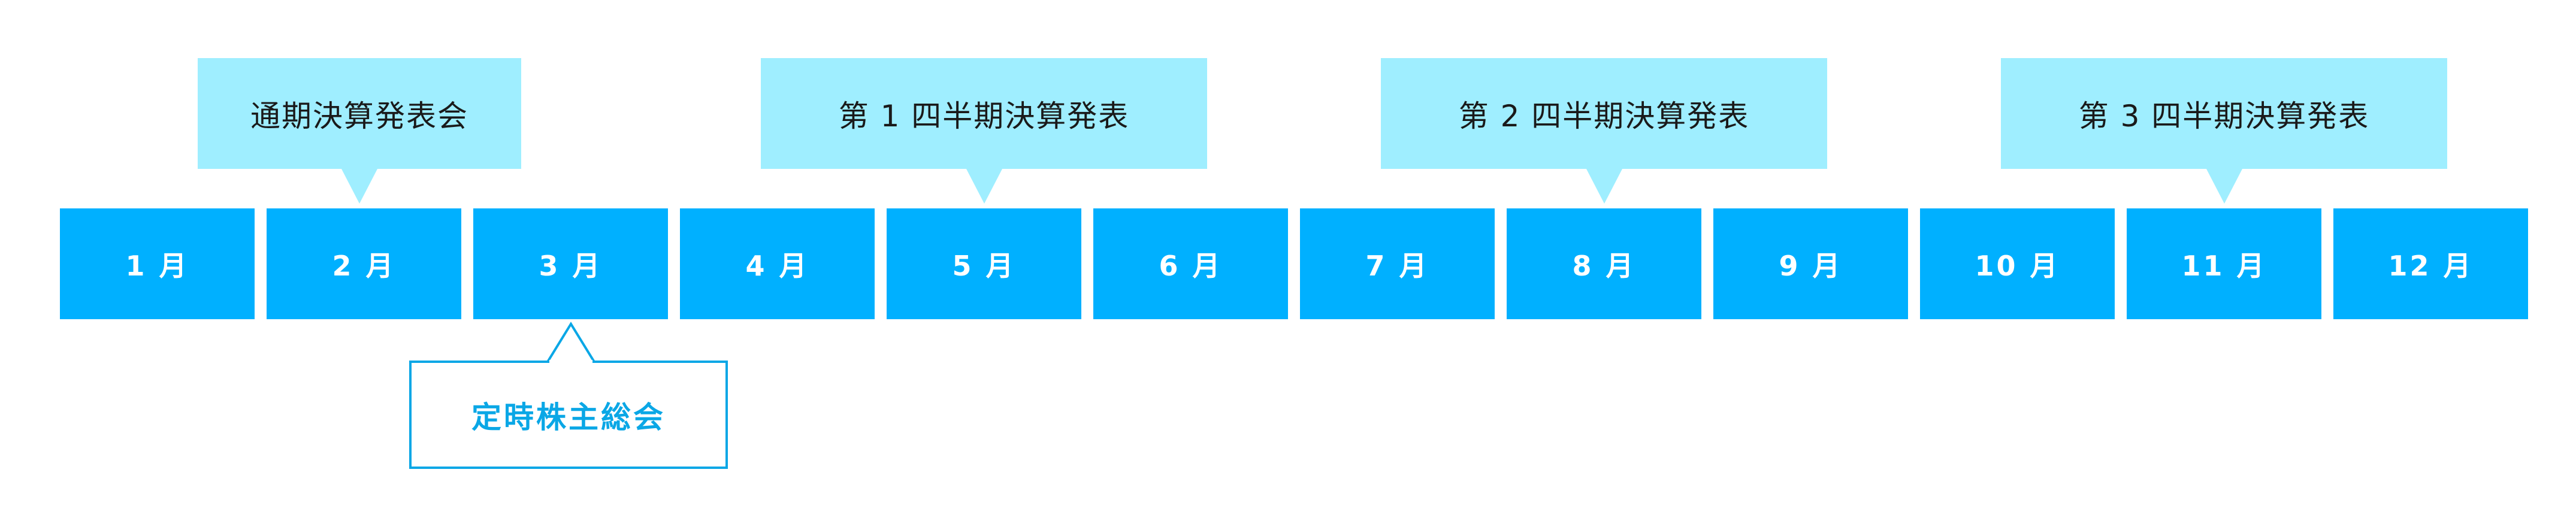 The height and width of the screenshot is (527, 2576). Describe the element at coordinates (2017, 263) in the screenshot. I see `month-box-10: 10 月` at that location.